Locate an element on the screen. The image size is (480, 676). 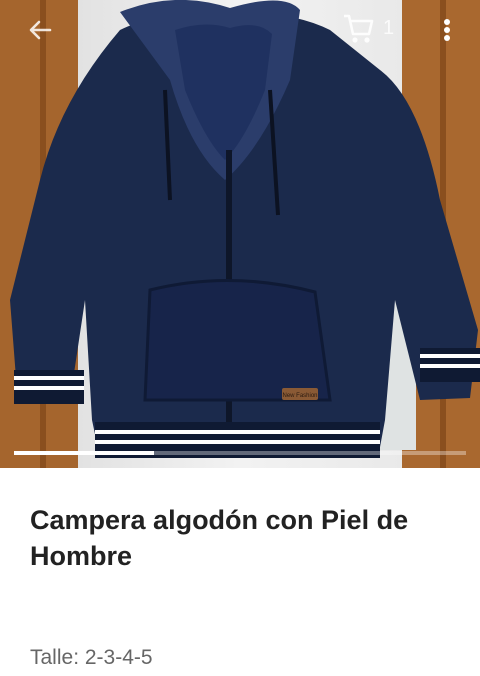
jacket-brand-label: New Fashion is located at coordinates (299, 396).